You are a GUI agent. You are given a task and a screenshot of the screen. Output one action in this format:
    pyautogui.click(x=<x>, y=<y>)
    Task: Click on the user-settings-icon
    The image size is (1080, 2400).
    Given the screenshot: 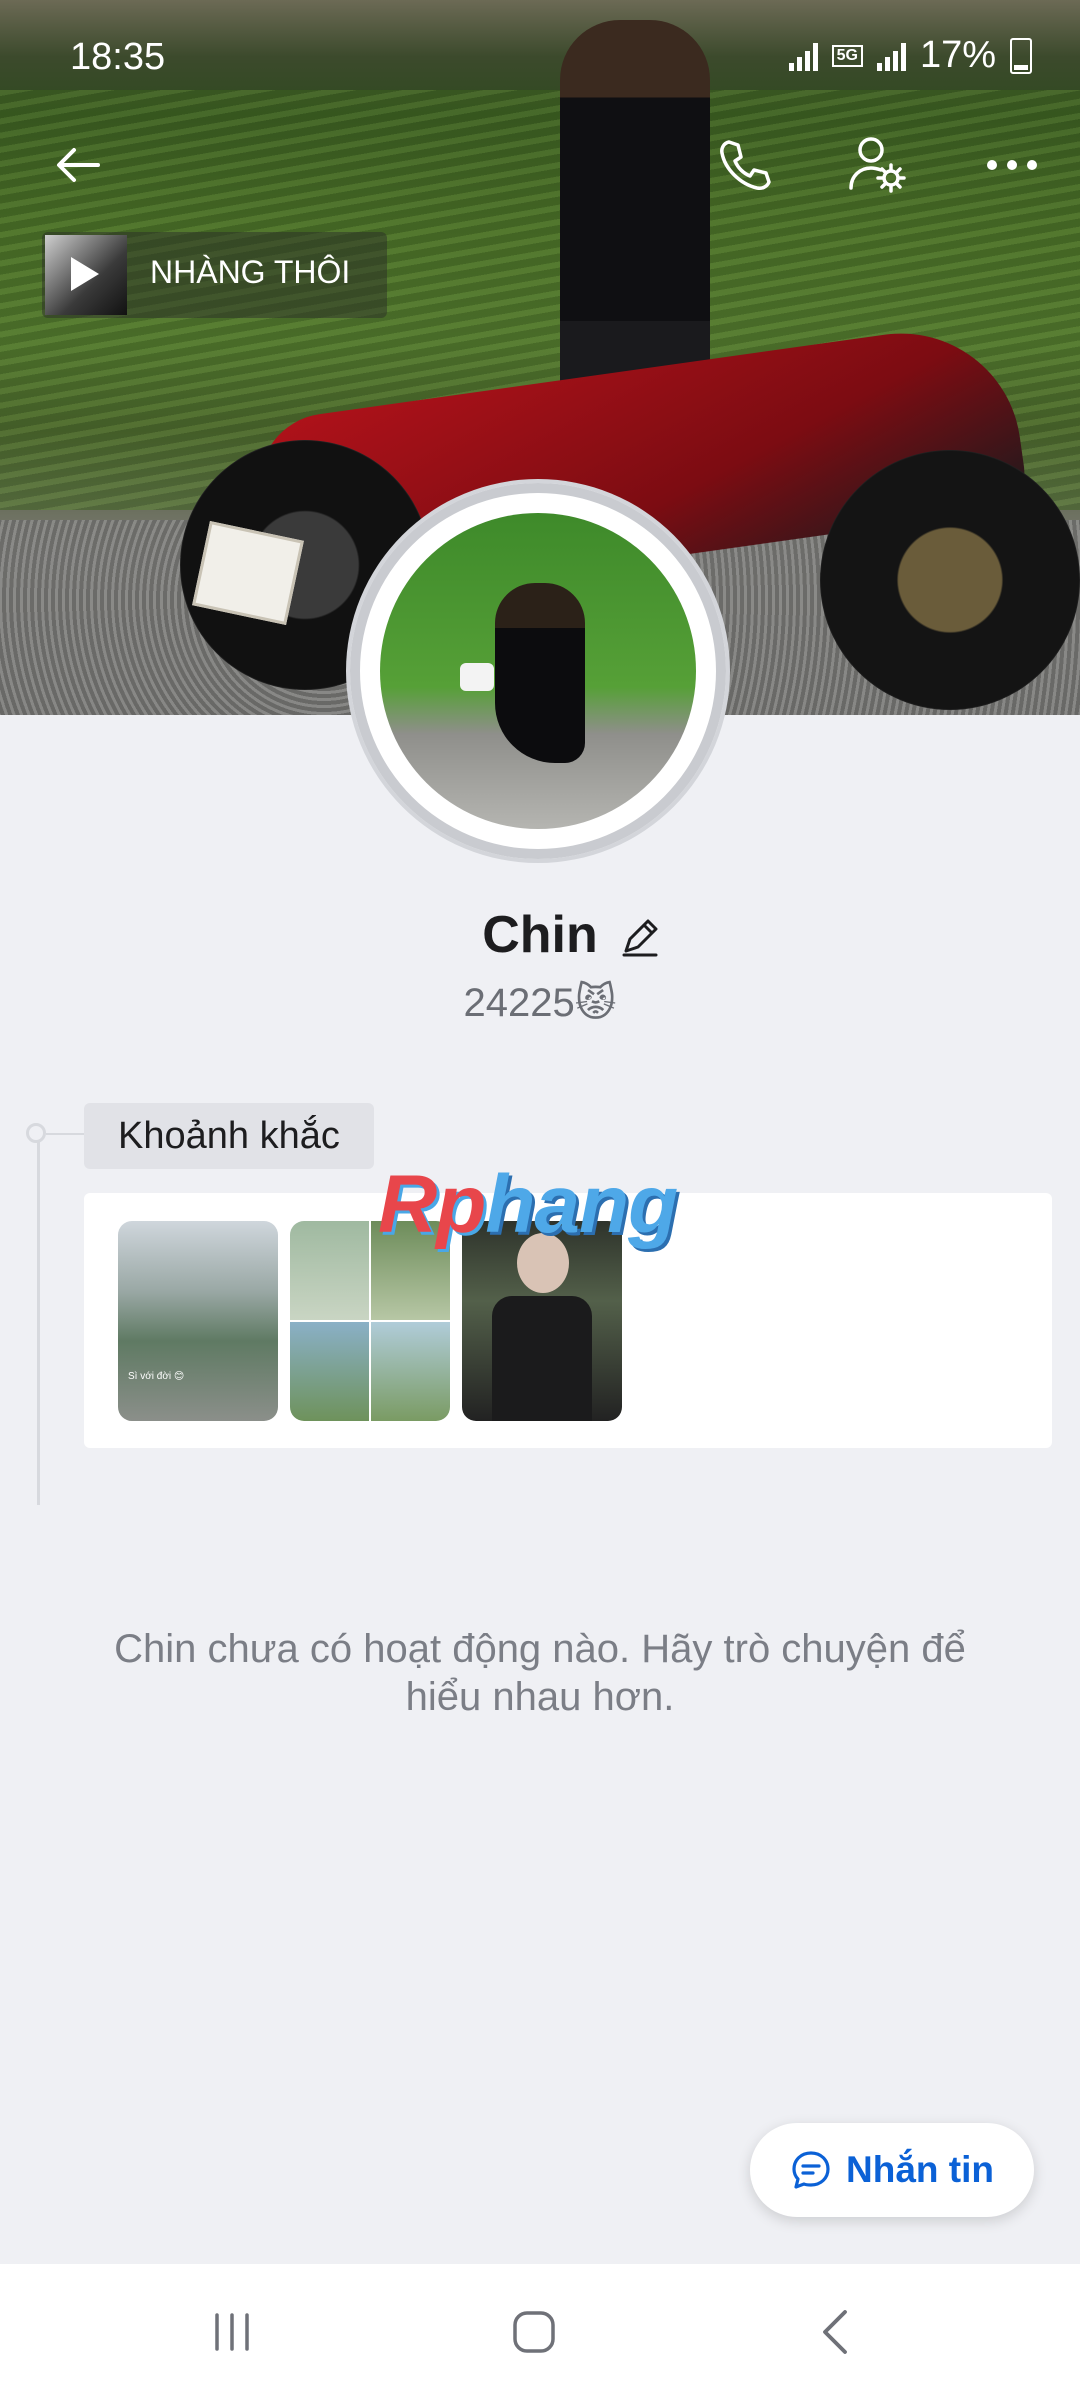 What is the action you would take?
    pyautogui.click(x=877, y=165)
    